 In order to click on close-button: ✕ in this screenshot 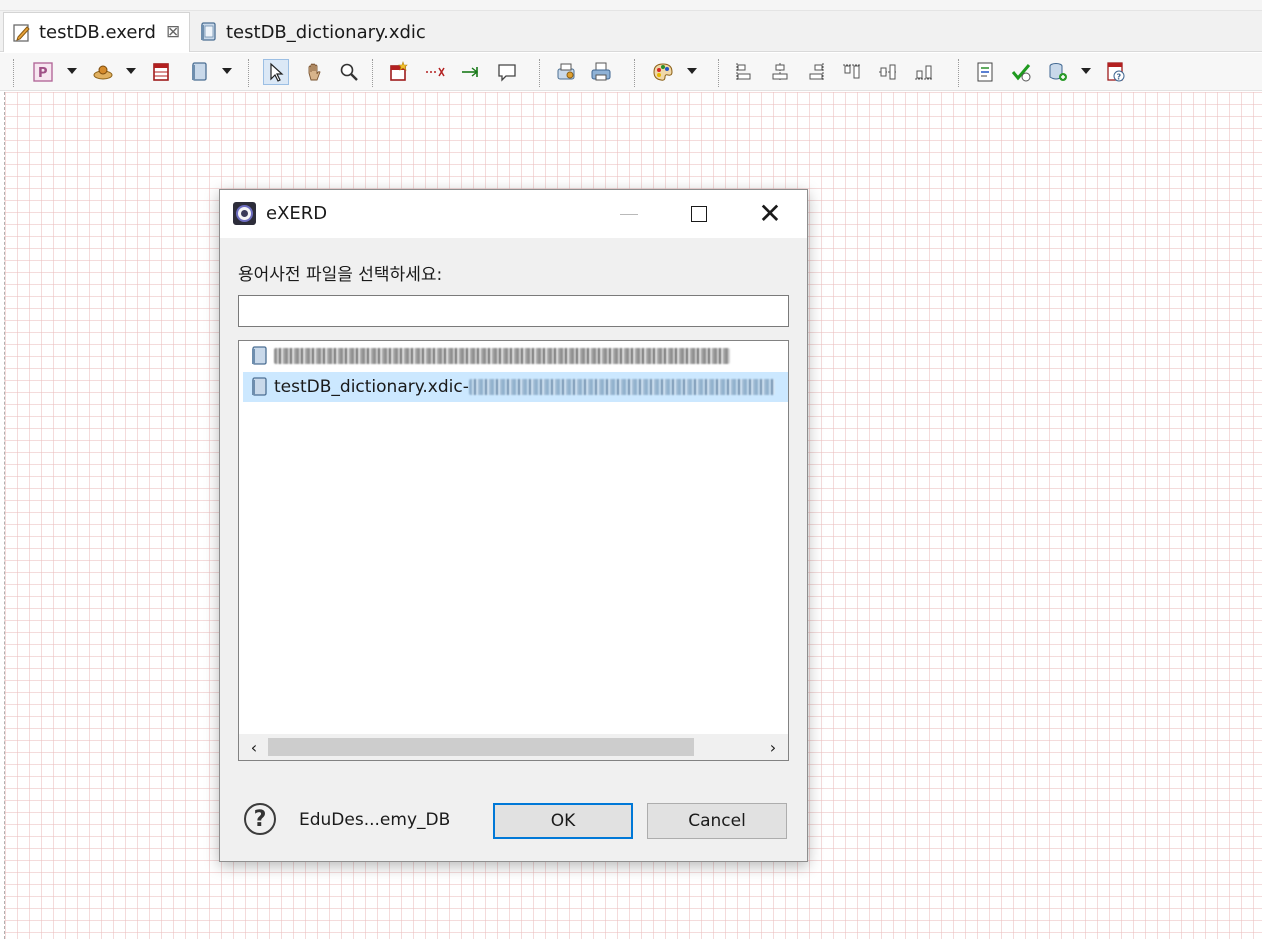, I will do `click(770, 214)`.